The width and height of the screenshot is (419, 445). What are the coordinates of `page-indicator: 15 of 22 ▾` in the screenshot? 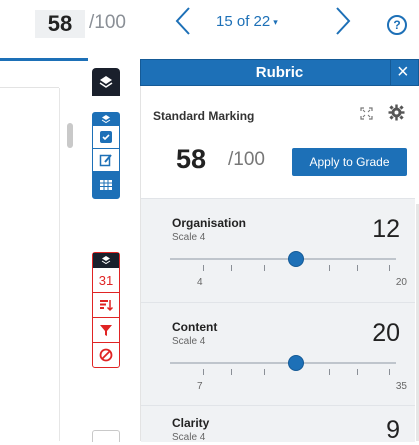 It's located at (247, 21).